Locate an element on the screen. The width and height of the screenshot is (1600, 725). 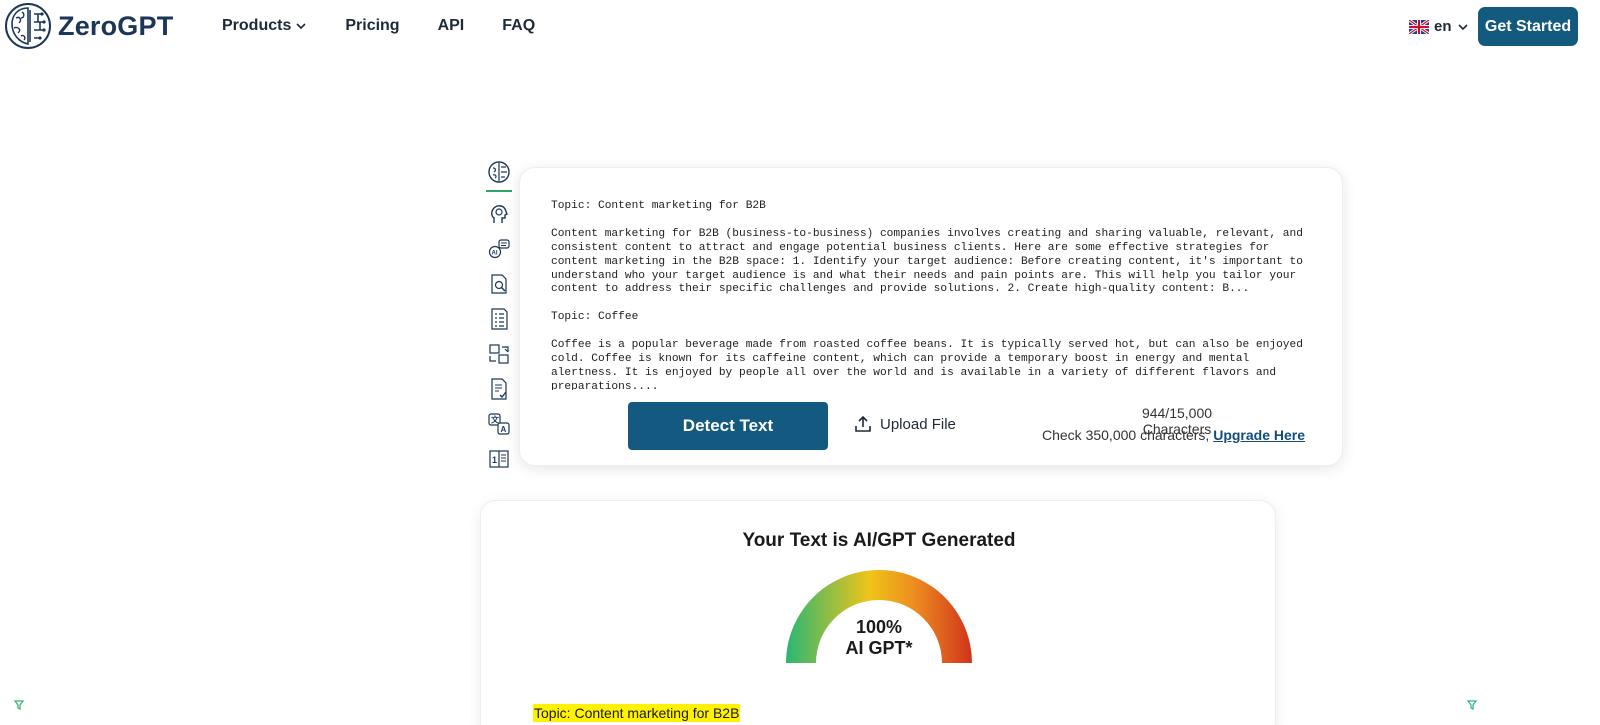
tool-paraphraser is located at coordinates (499, 354).